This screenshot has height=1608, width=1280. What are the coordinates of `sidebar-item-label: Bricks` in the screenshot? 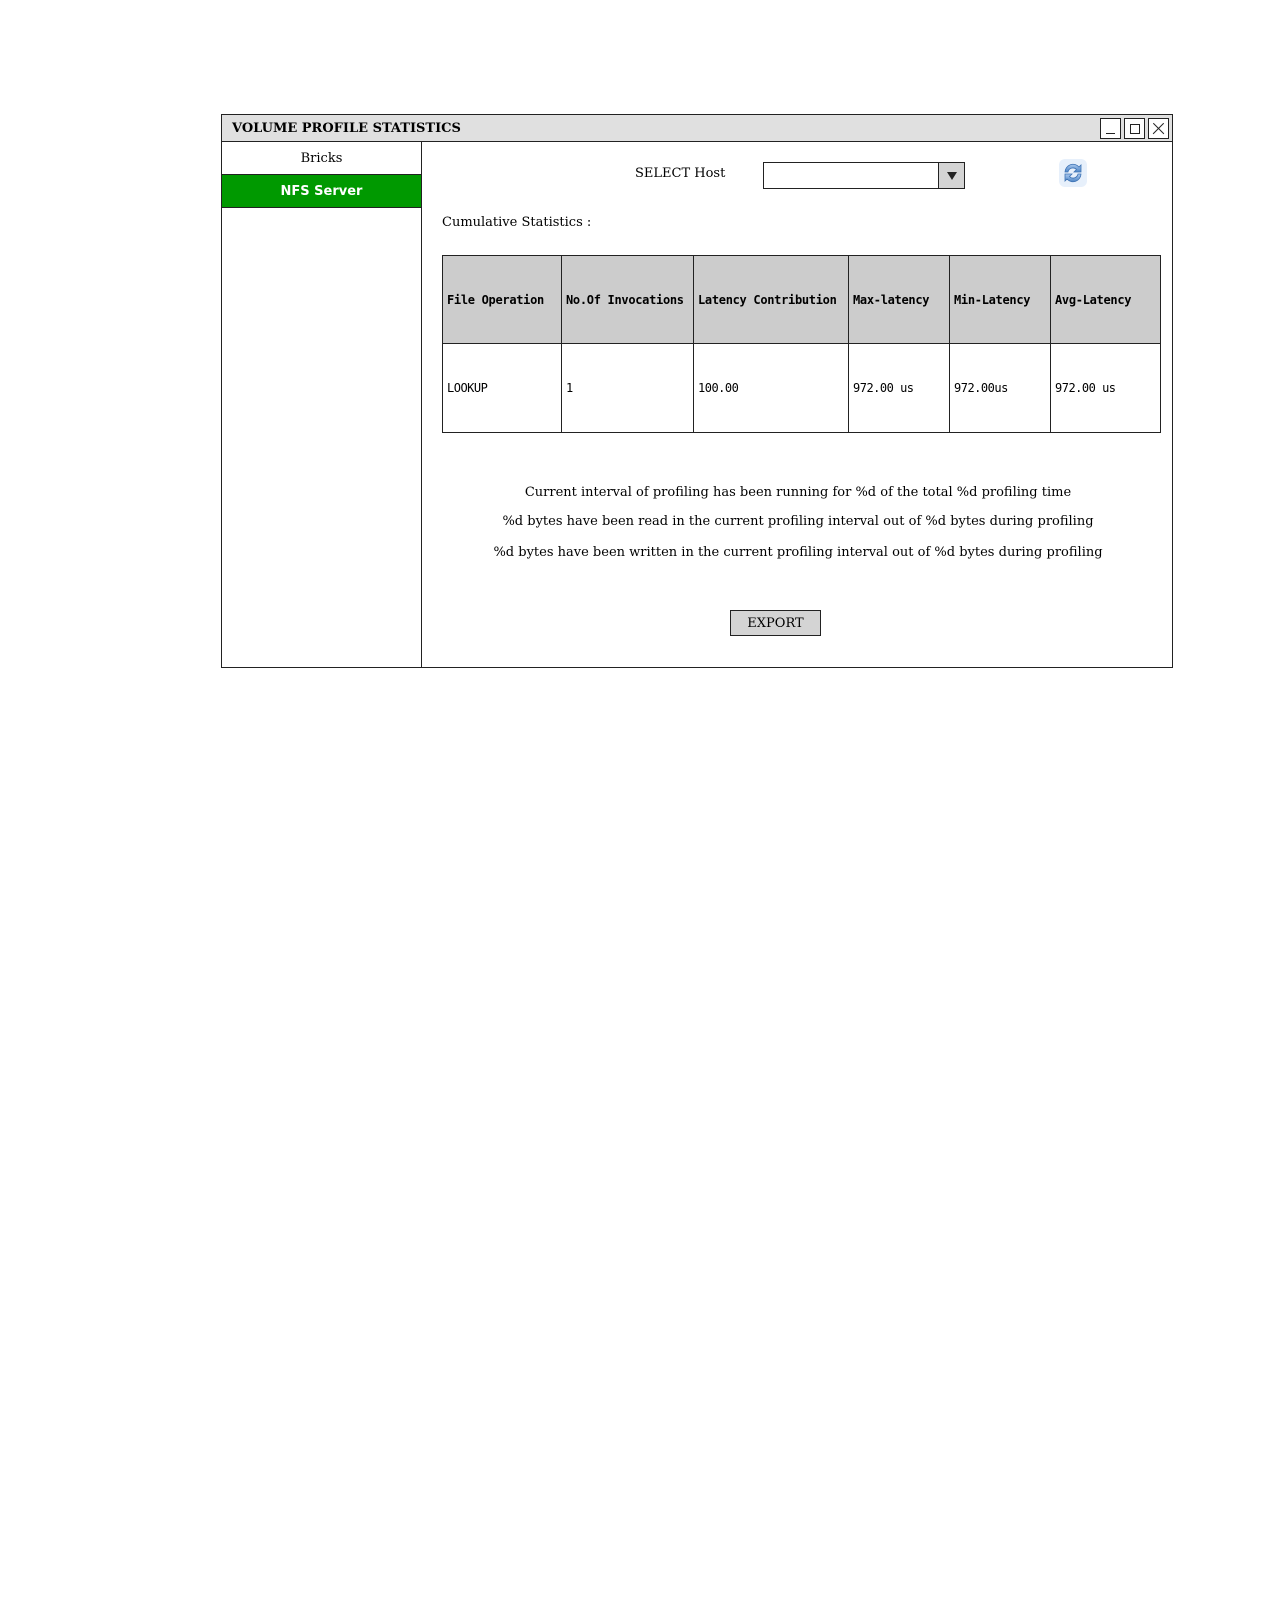 It's located at (321, 158).